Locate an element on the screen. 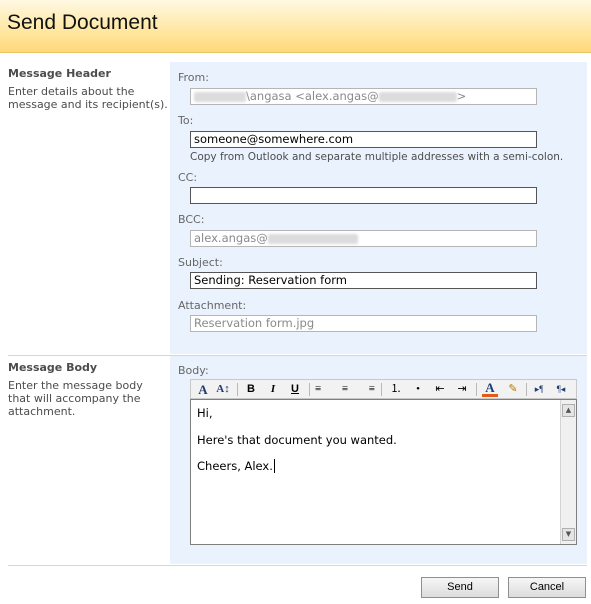 The height and width of the screenshot is (604, 591). subject-label: Subject: is located at coordinates (200, 262).